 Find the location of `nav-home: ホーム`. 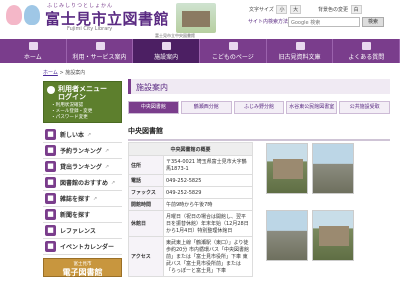

nav-home: ホーム is located at coordinates (33, 51).